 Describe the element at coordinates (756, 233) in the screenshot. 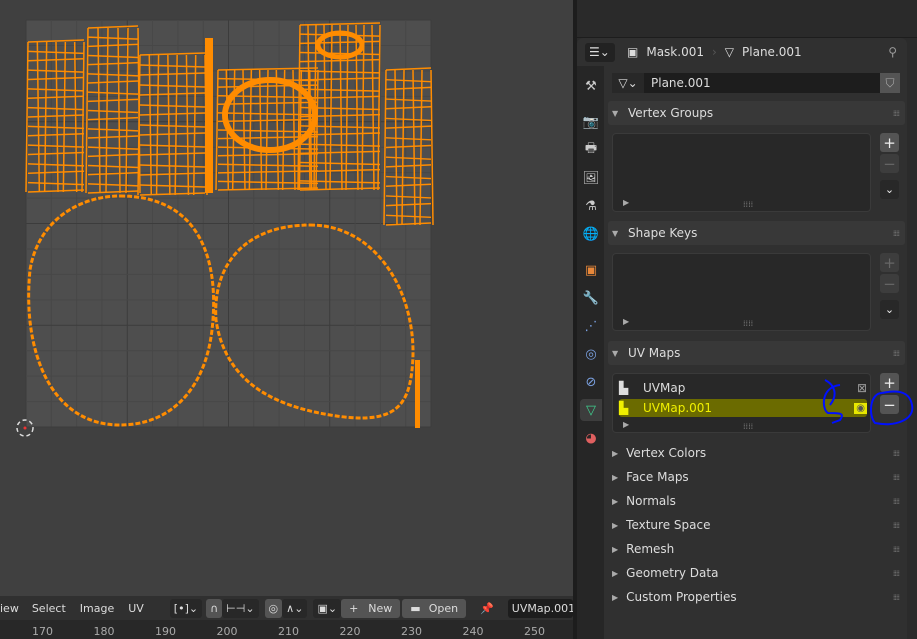

I see `panel-shape-keys: ▼ Shape Keys ⁞⁞⁞⁞` at that location.